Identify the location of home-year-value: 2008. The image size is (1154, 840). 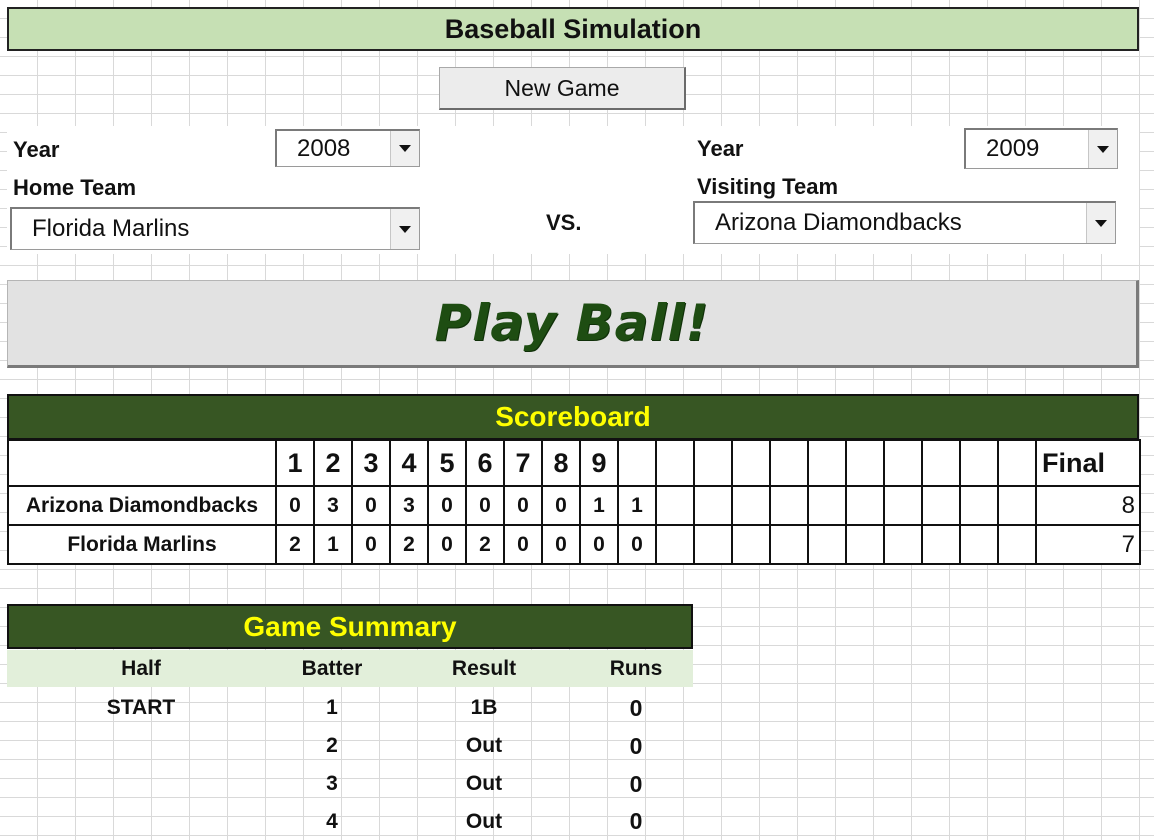
(324, 148).